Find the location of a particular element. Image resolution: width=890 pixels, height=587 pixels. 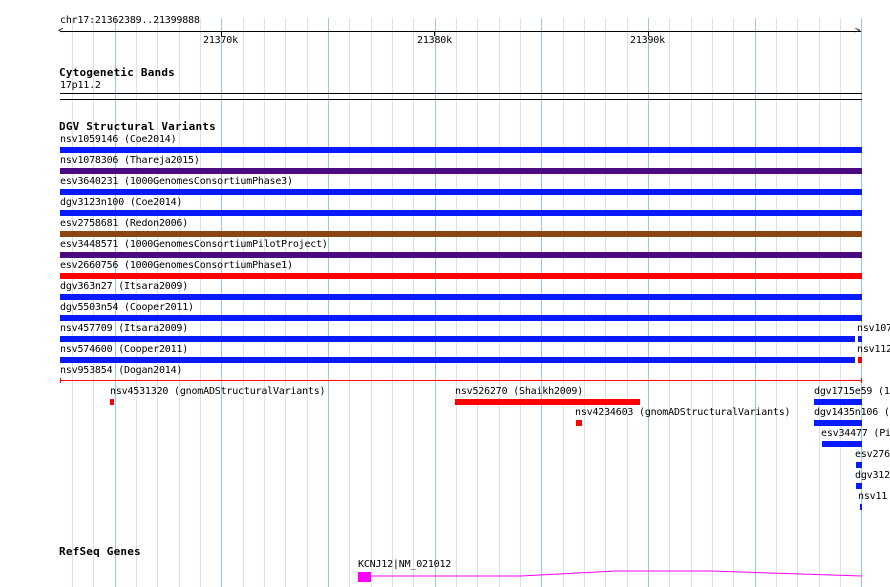

sv-label: dgv1715e59 (1 is located at coordinates (852, 391).